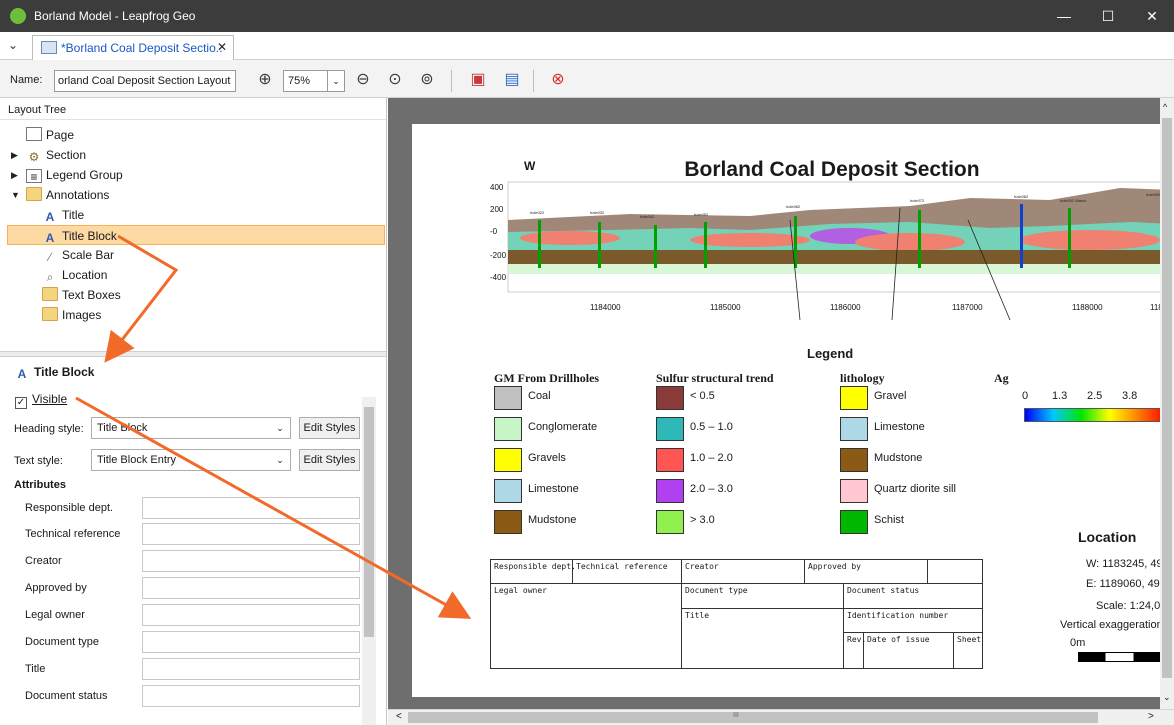 The height and width of the screenshot is (725, 1174). I want to click on legend-sulfur-heading: Sulfur structural trend, so click(715, 378).